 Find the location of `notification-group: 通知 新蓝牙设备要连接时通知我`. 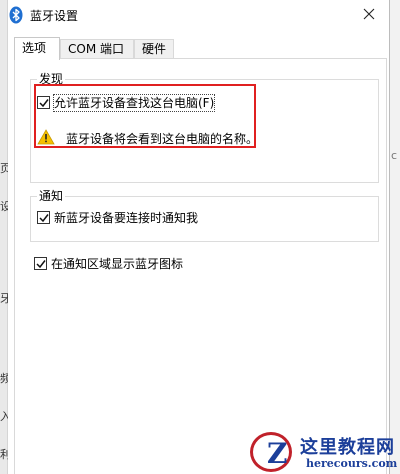

notification-group: 通知 新蓝牙设备要连接时通知我 is located at coordinates (204, 215).